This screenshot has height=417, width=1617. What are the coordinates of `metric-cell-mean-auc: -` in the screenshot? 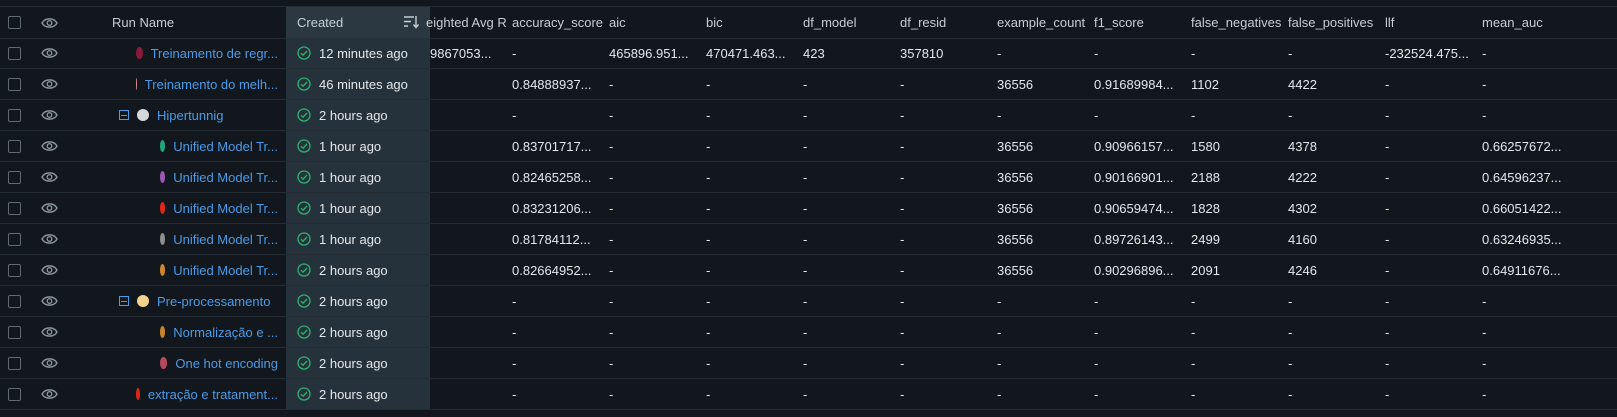 It's located at (1484, 332).